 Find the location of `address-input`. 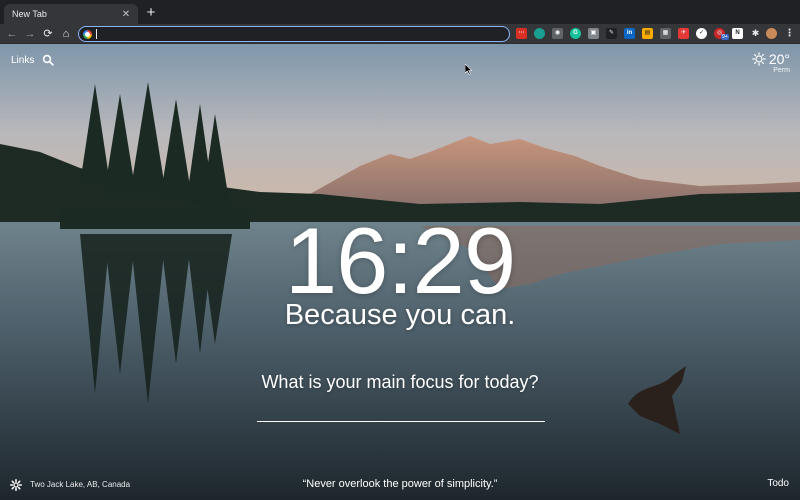

address-input is located at coordinates (303, 34).